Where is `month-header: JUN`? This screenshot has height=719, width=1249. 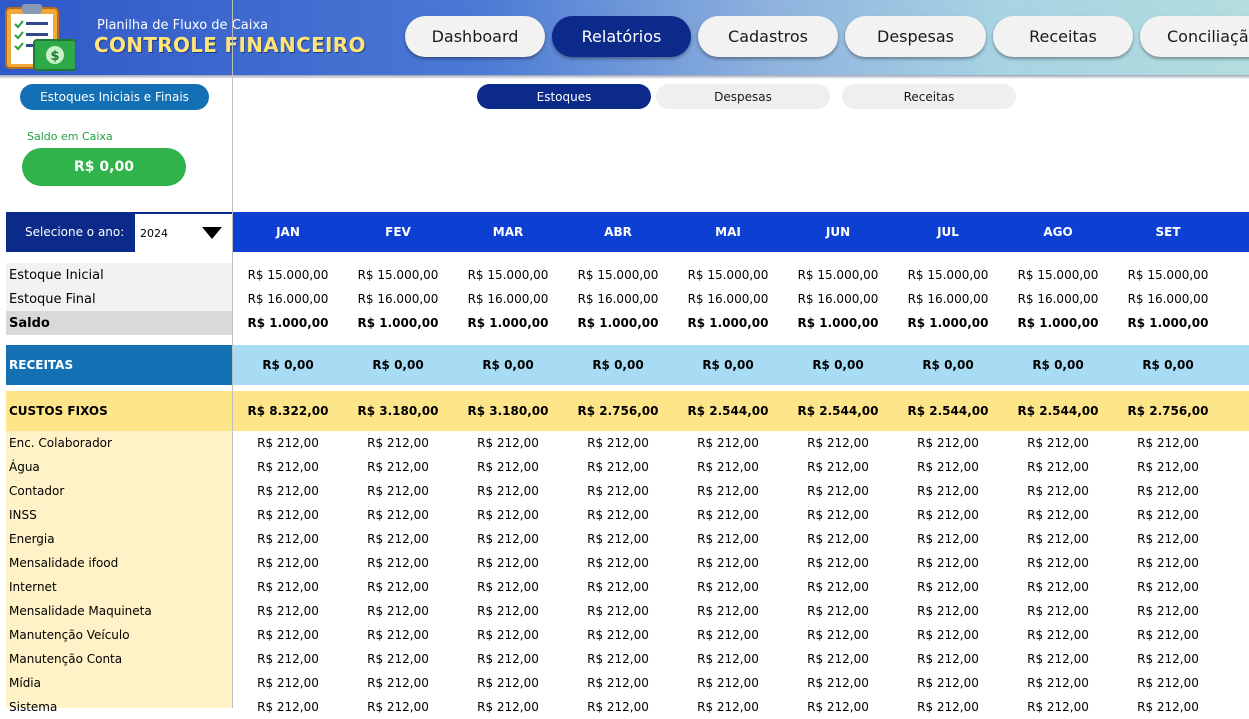 month-header: JUN is located at coordinates (838, 232).